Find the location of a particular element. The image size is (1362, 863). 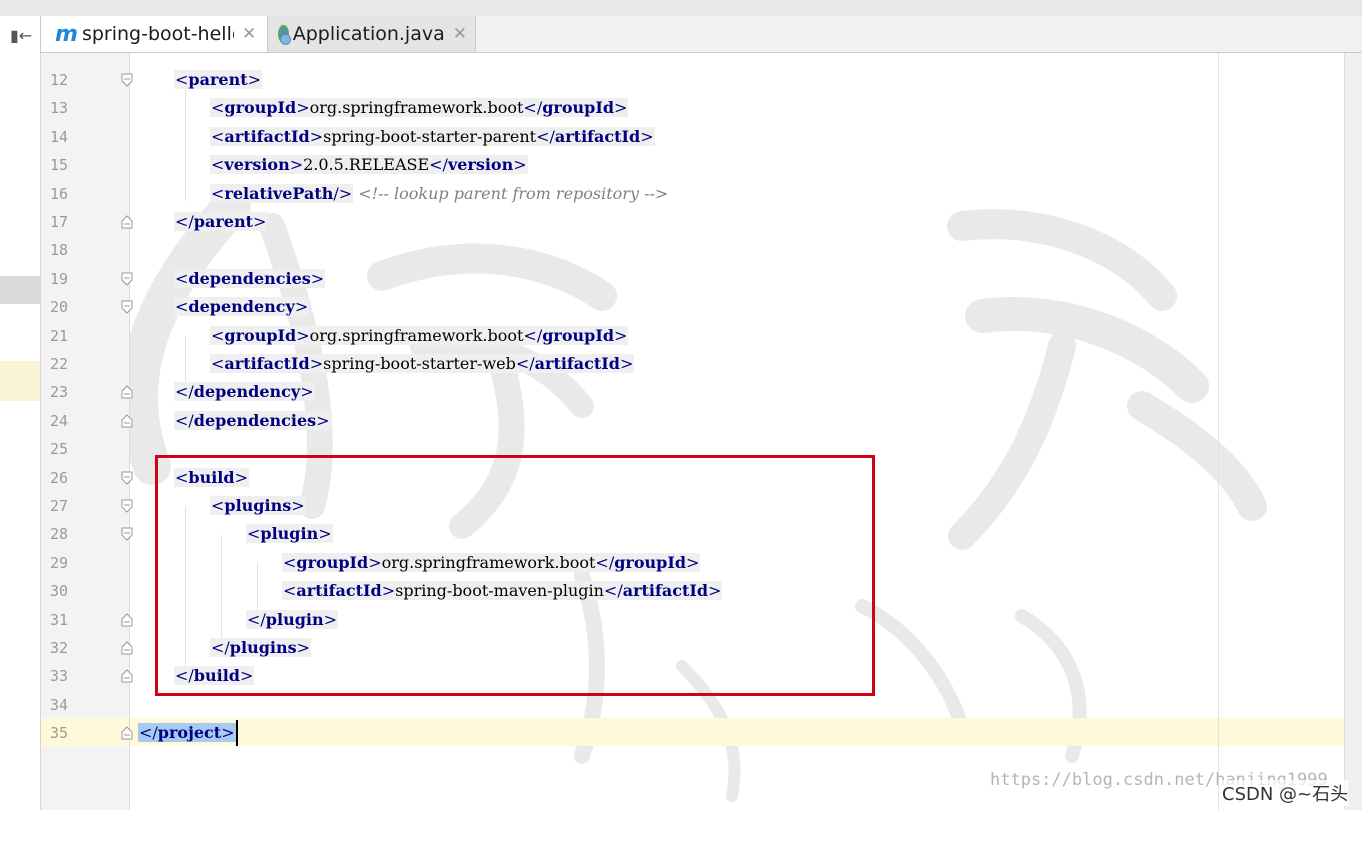

tag-value: 2.0.5.RELEASE is located at coordinates (366, 165).